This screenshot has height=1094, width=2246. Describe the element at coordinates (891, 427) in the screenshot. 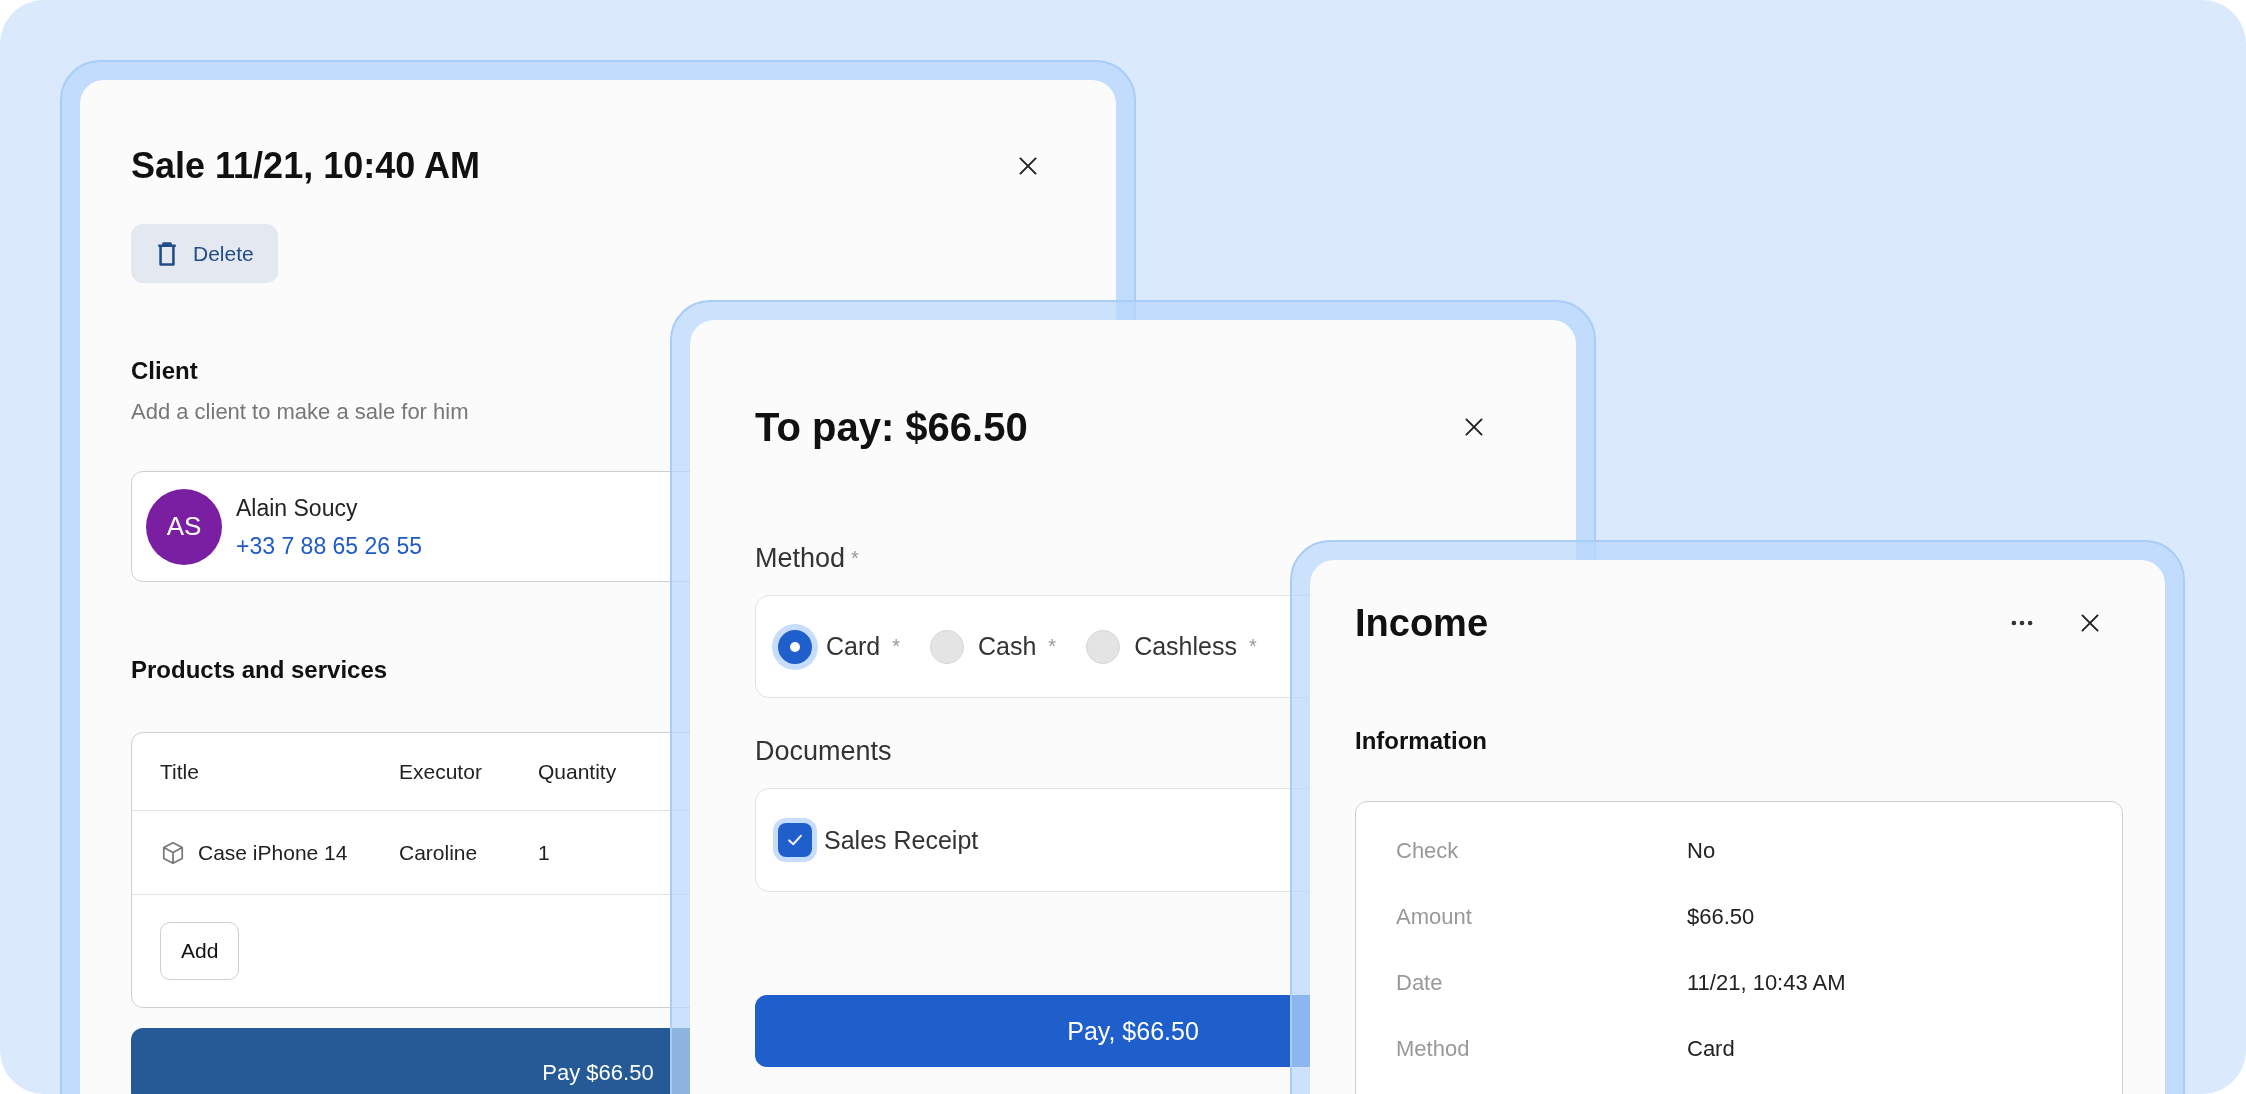

I see `window-title: To pay: $66.50` at that location.